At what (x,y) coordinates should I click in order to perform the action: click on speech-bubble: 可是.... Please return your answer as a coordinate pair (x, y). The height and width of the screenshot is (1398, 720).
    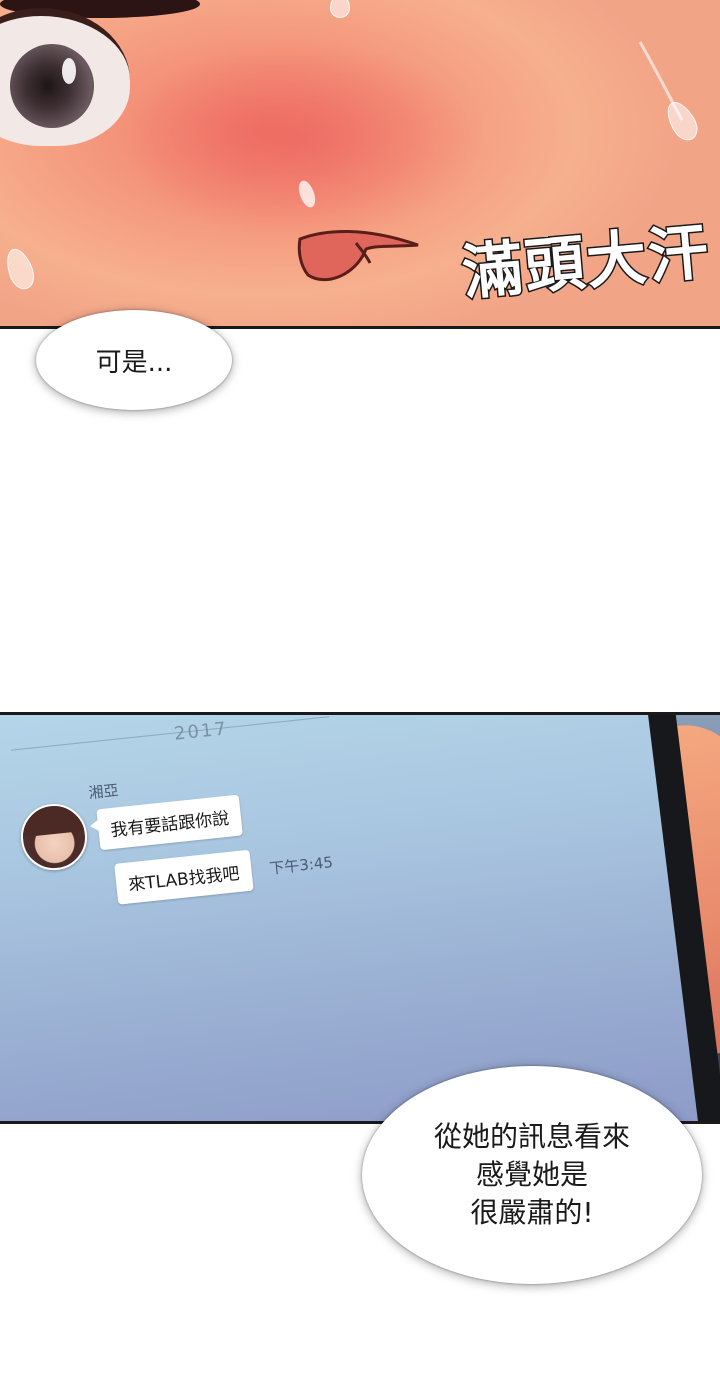
    Looking at the image, I should click on (134, 360).